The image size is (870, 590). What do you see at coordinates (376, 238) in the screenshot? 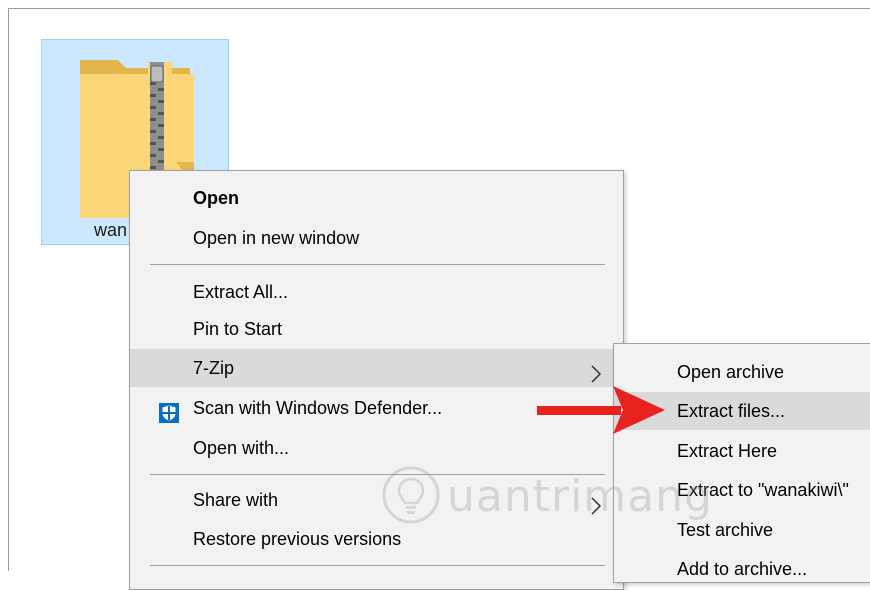
I see `menu-item-open-in-new-window: Open in new window` at bounding box center [376, 238].